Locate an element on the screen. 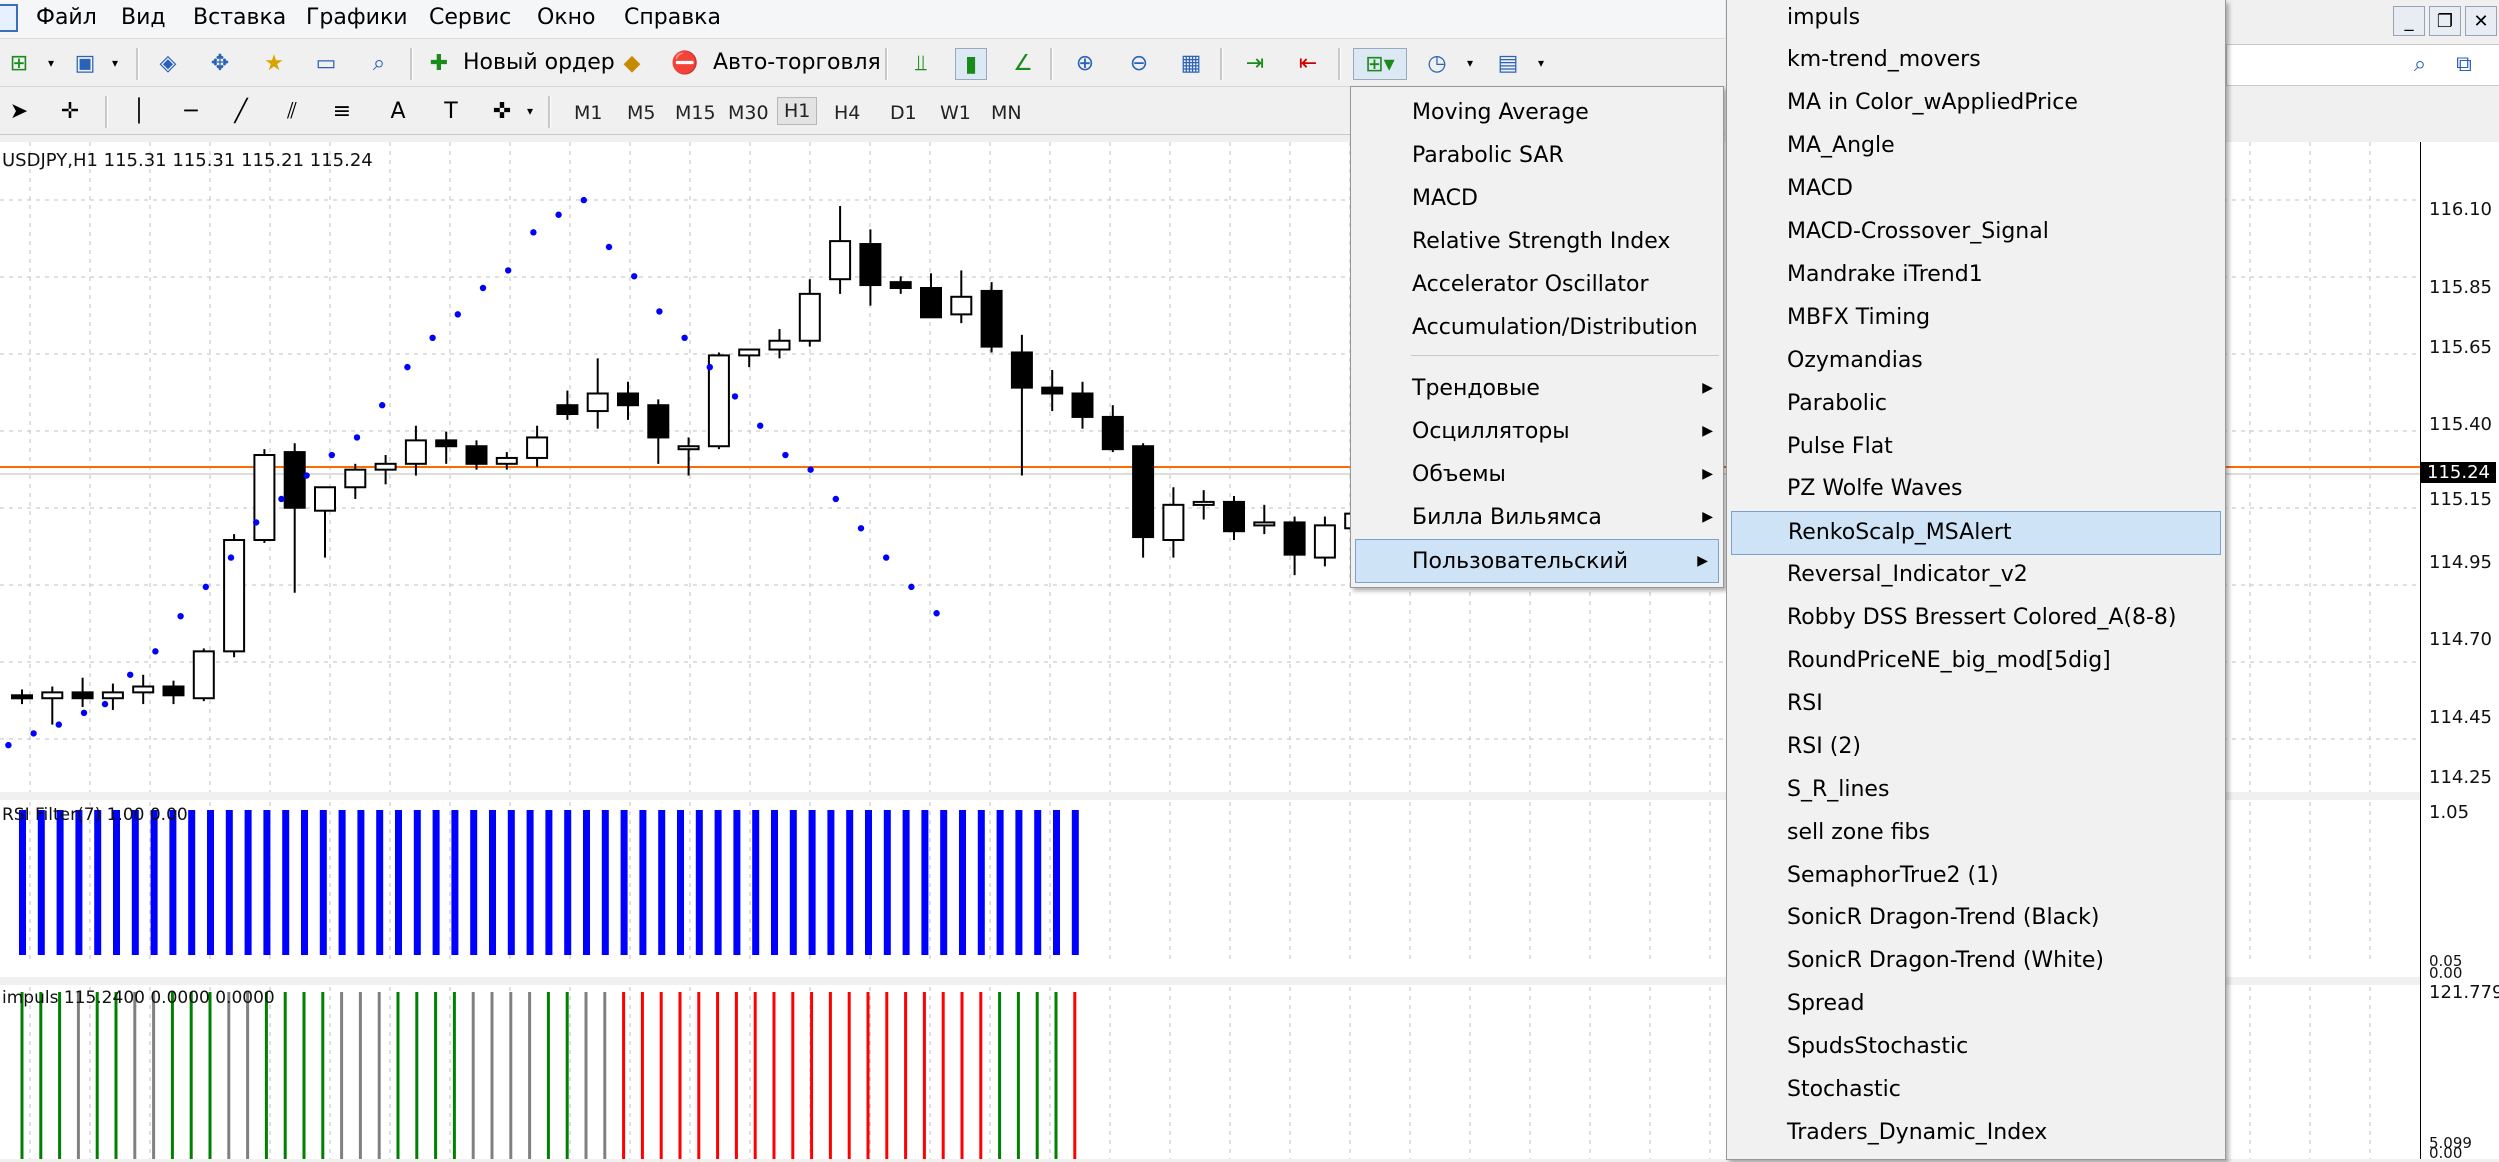  timeframe-m1: M1 is located at coordinates (588, 113).